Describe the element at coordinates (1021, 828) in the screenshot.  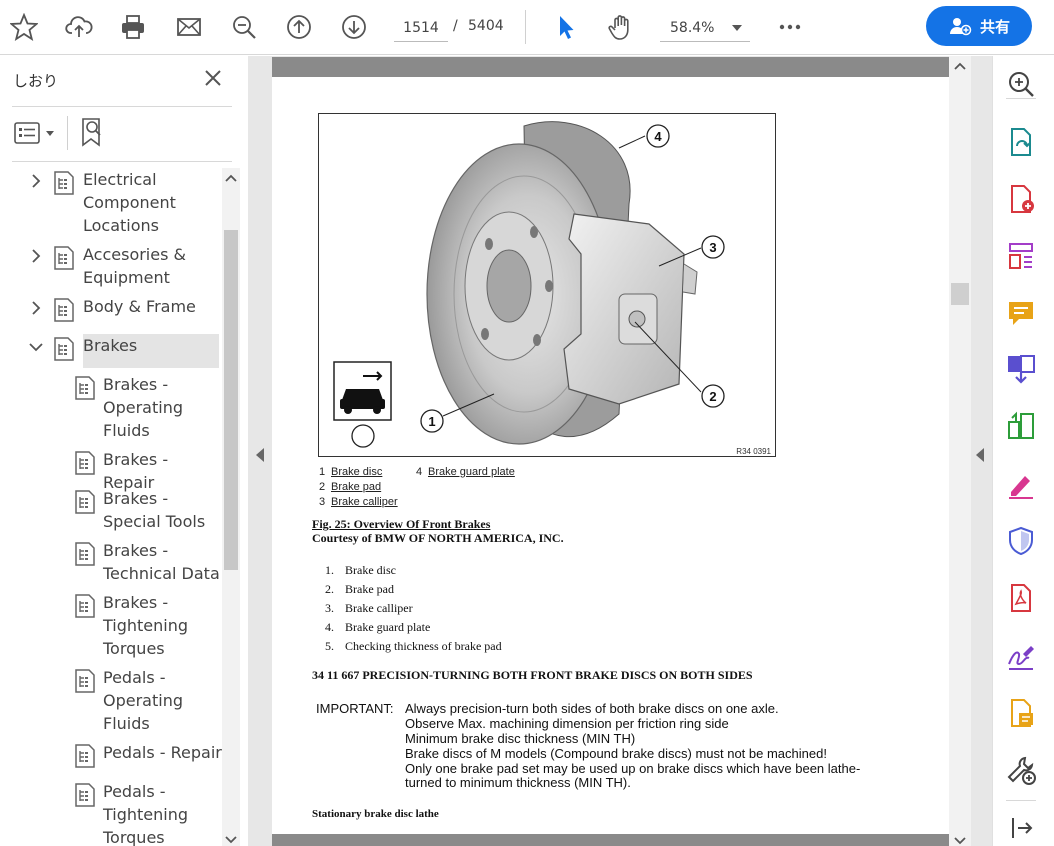
I see `collapse-rail-icon` at that location.